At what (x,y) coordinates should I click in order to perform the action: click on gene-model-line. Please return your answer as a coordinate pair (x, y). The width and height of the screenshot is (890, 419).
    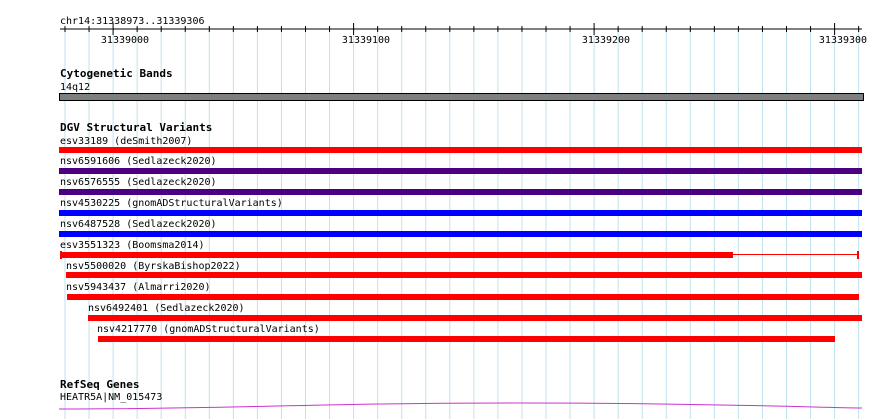
    Looking at the image, I should click on (460, 406).